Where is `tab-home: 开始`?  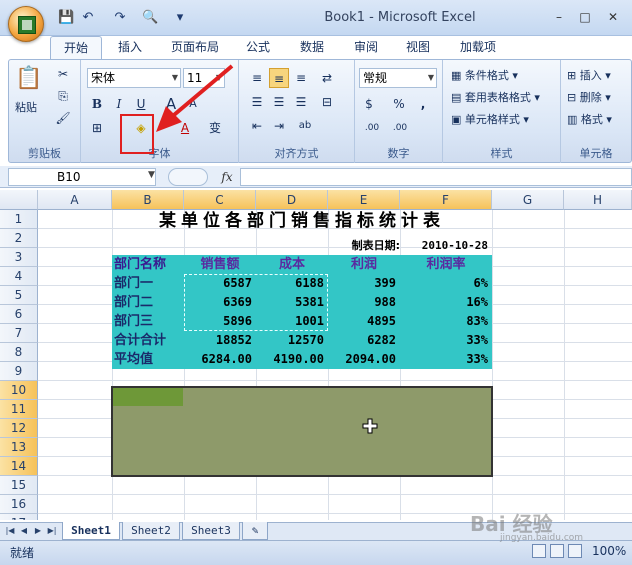 tab-home: 开始 is located at coordinates (76, 48).